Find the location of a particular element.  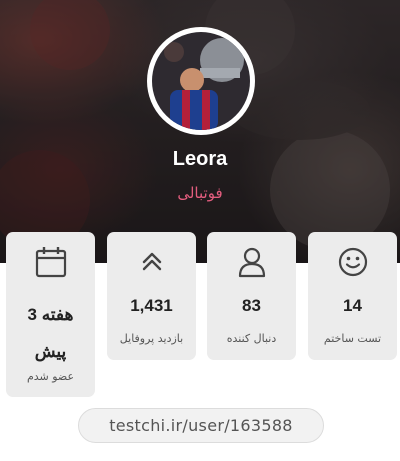

stat-value: 3 هفته پیش is located at coordinates (50, 333).